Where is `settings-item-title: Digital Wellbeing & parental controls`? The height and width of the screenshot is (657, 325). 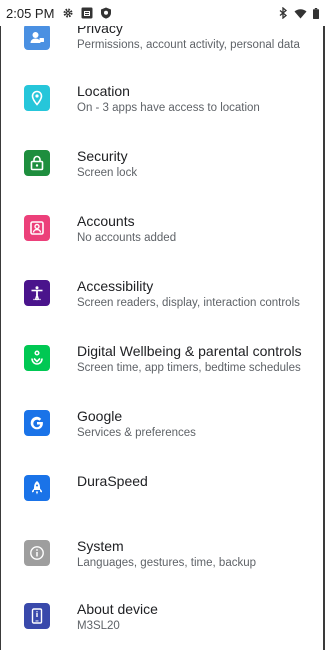
settings-item-title: Digital Wellbeing & parental controls is located at coordinates (189, 351).